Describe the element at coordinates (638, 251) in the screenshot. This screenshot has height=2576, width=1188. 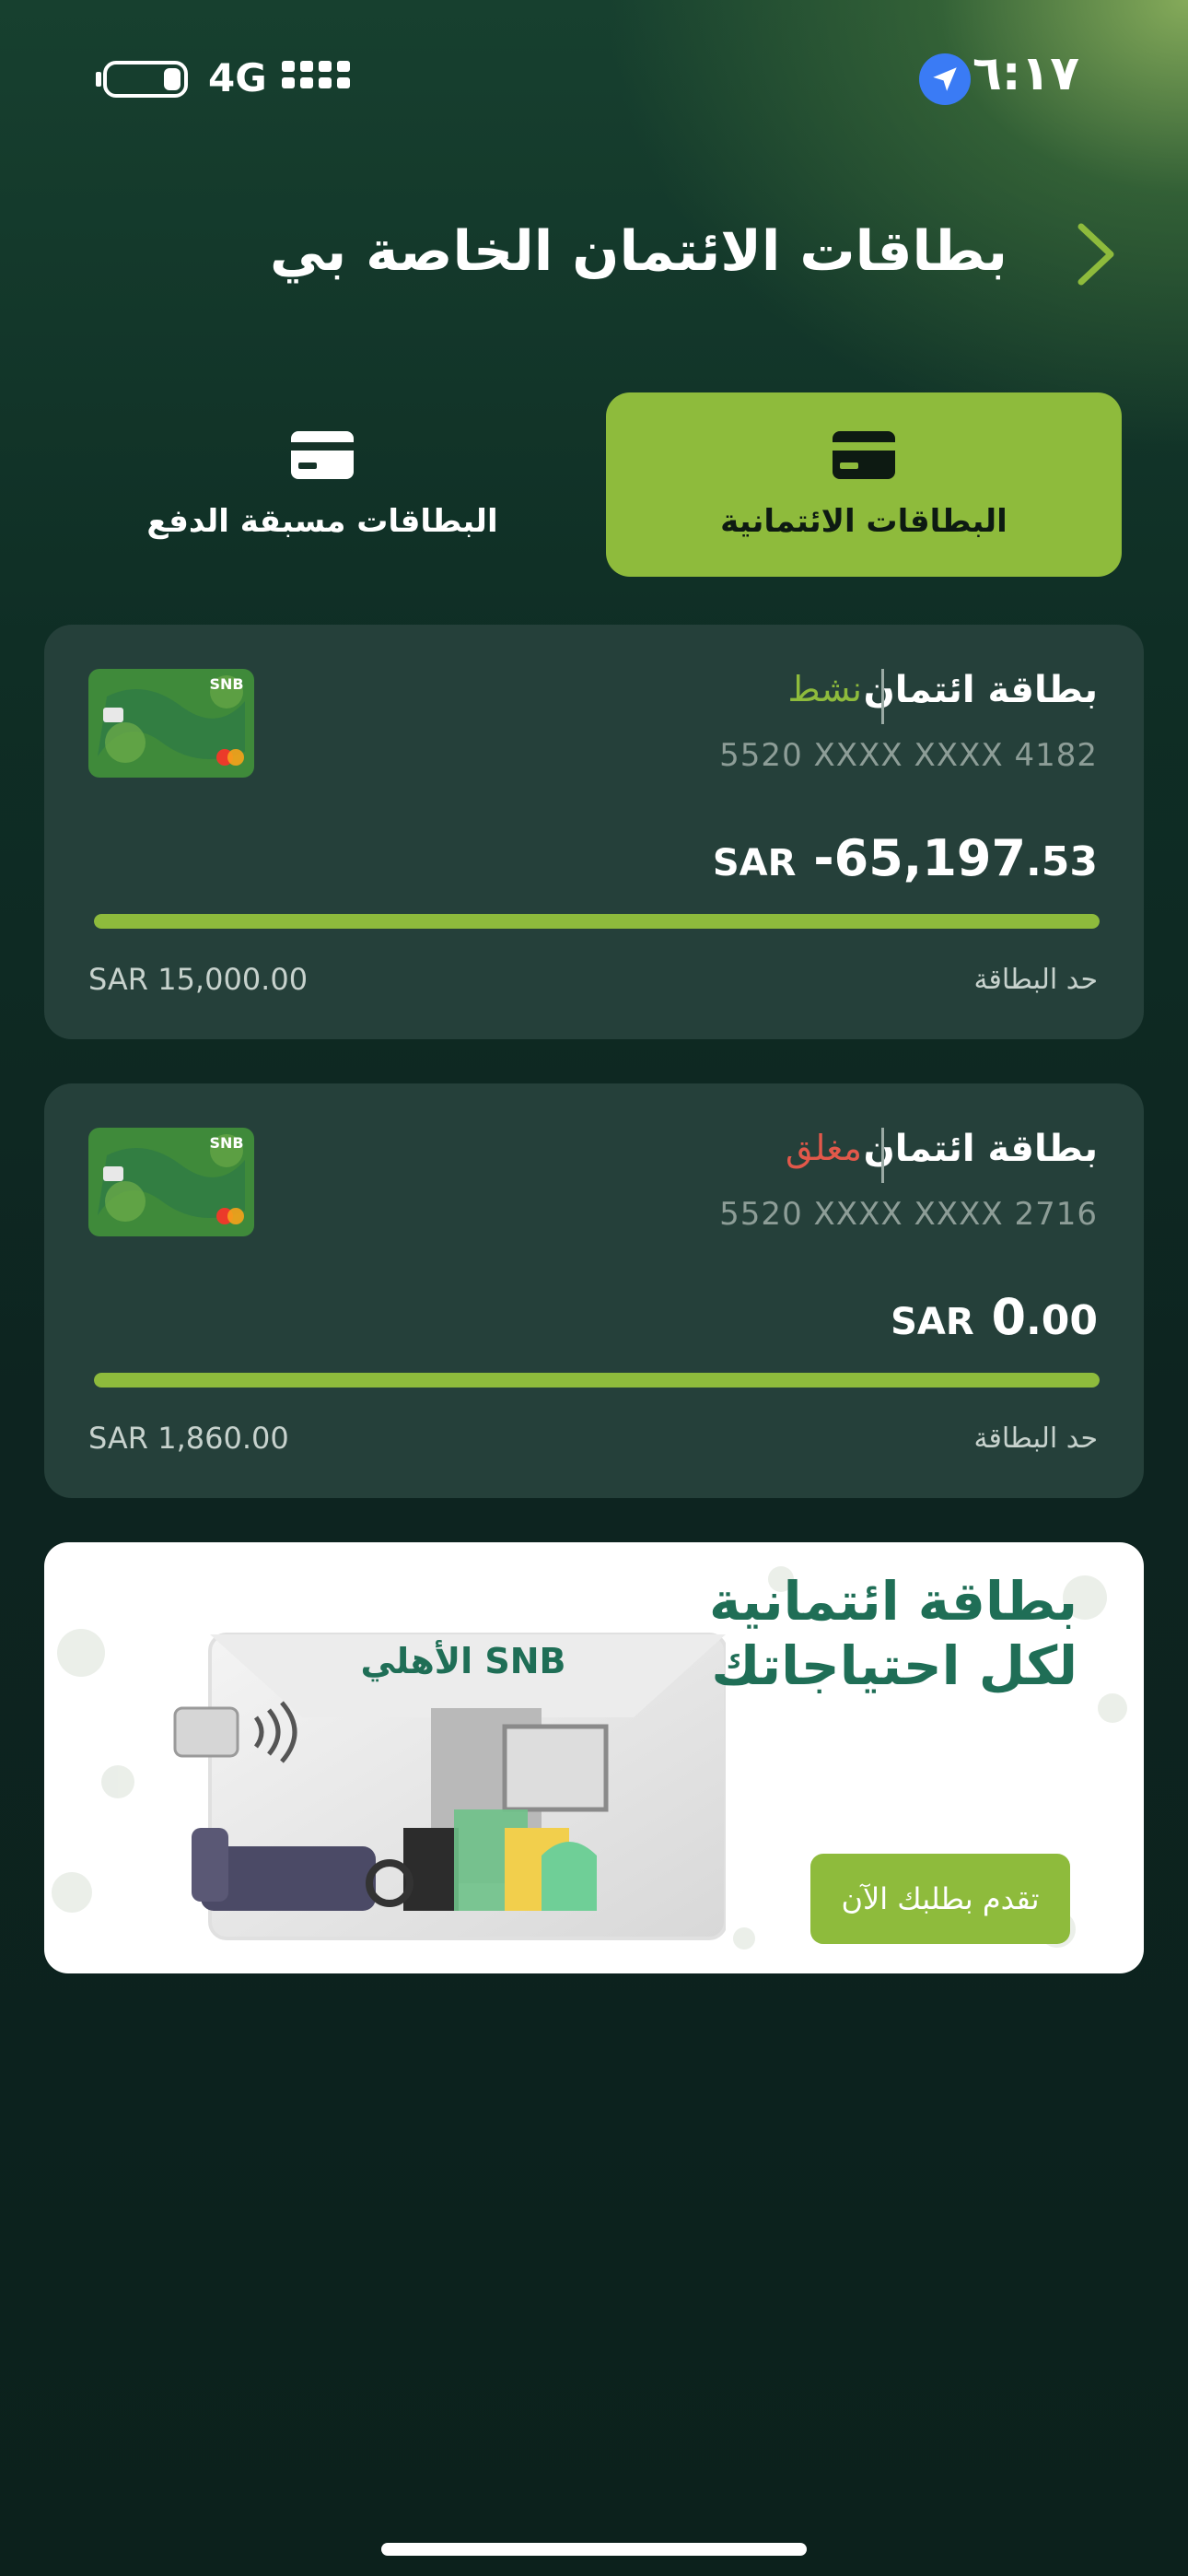
I see `page-title: بطاقات الائتمان الخاصة بي` at that location.